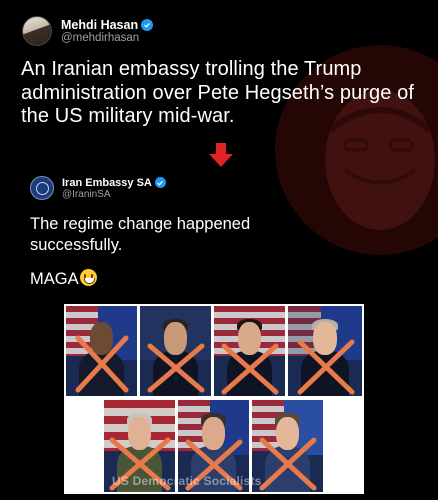 Image resolution: width=438 pixels, height=500 pixels. Describe the element at coordinates (88, 277) in the screenshot. I see `grinning-face-emoji` at that location.